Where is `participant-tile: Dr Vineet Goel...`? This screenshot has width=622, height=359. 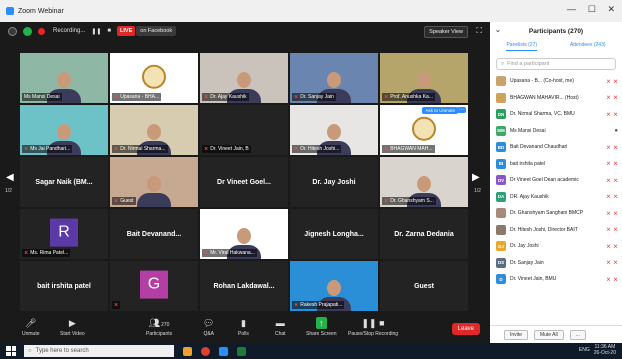
participant-tile: Dr Vineet Goel... is located at coordinates (244, 182).